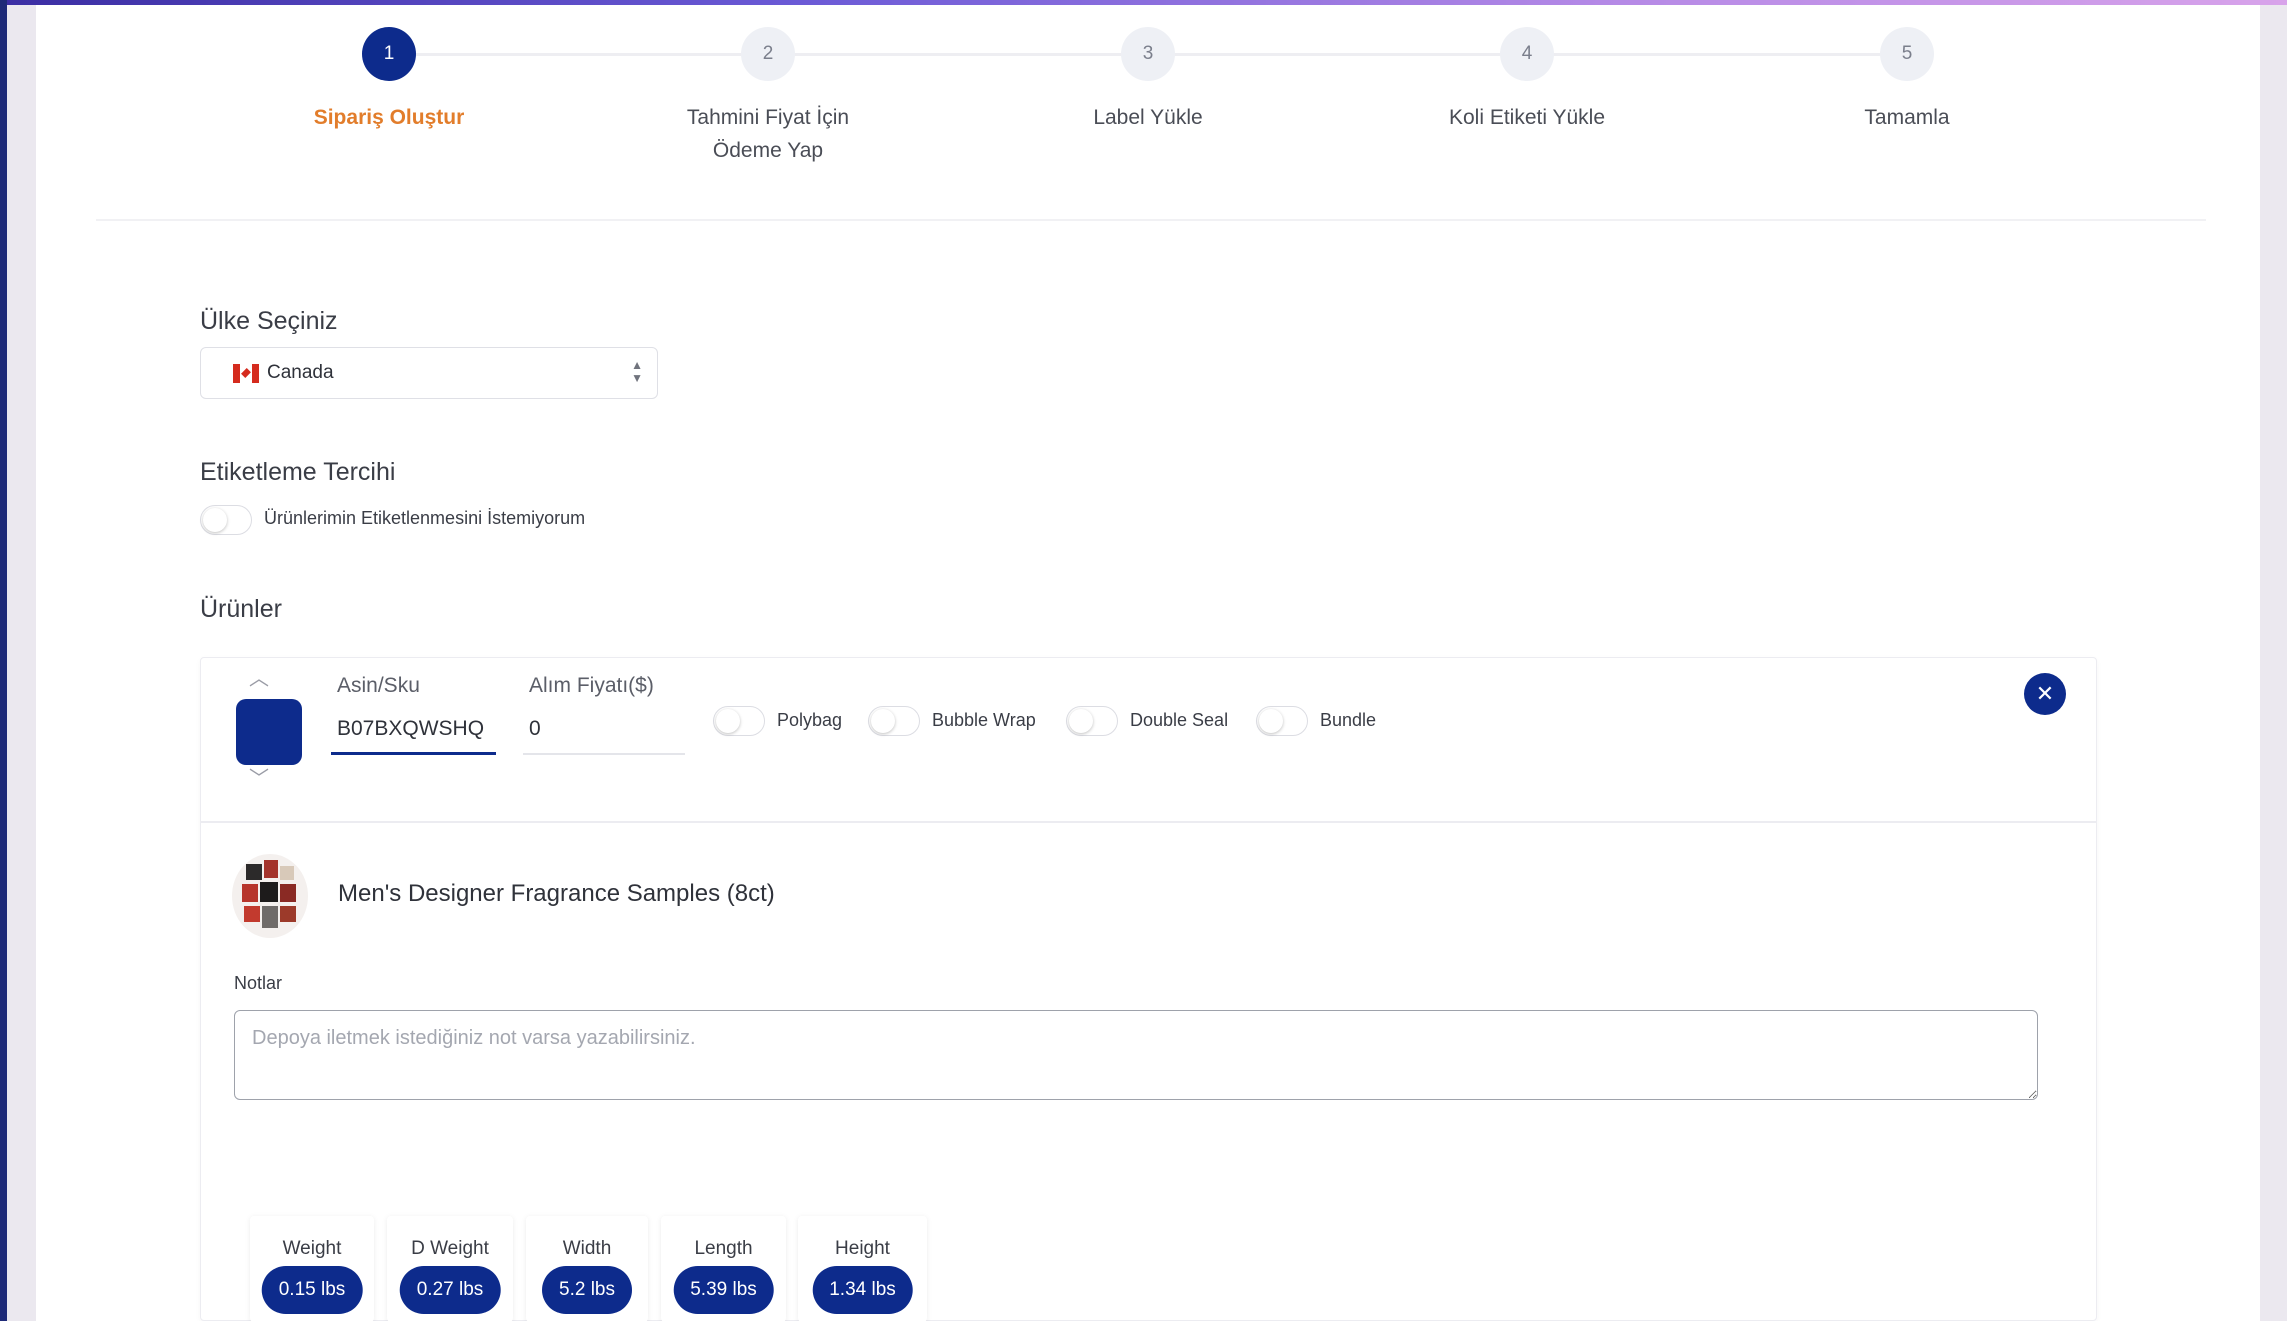 This screenshot has height=1321, width=2287. I want to click on metric-weight: Weight 0.15 lbs, so click(312, 1268).